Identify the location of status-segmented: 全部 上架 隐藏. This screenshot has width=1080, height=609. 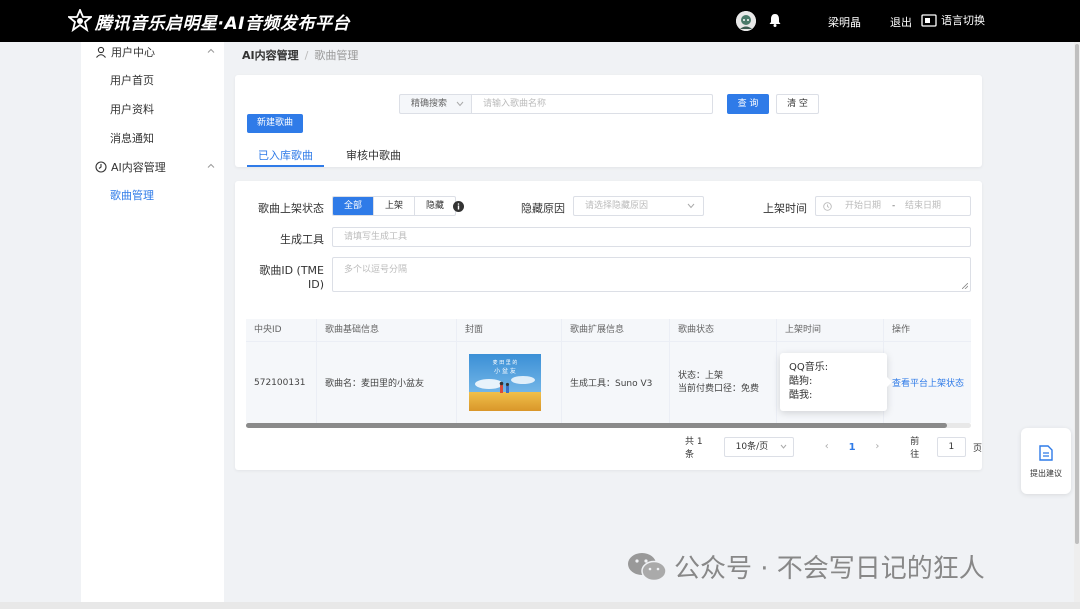
(394, 206).